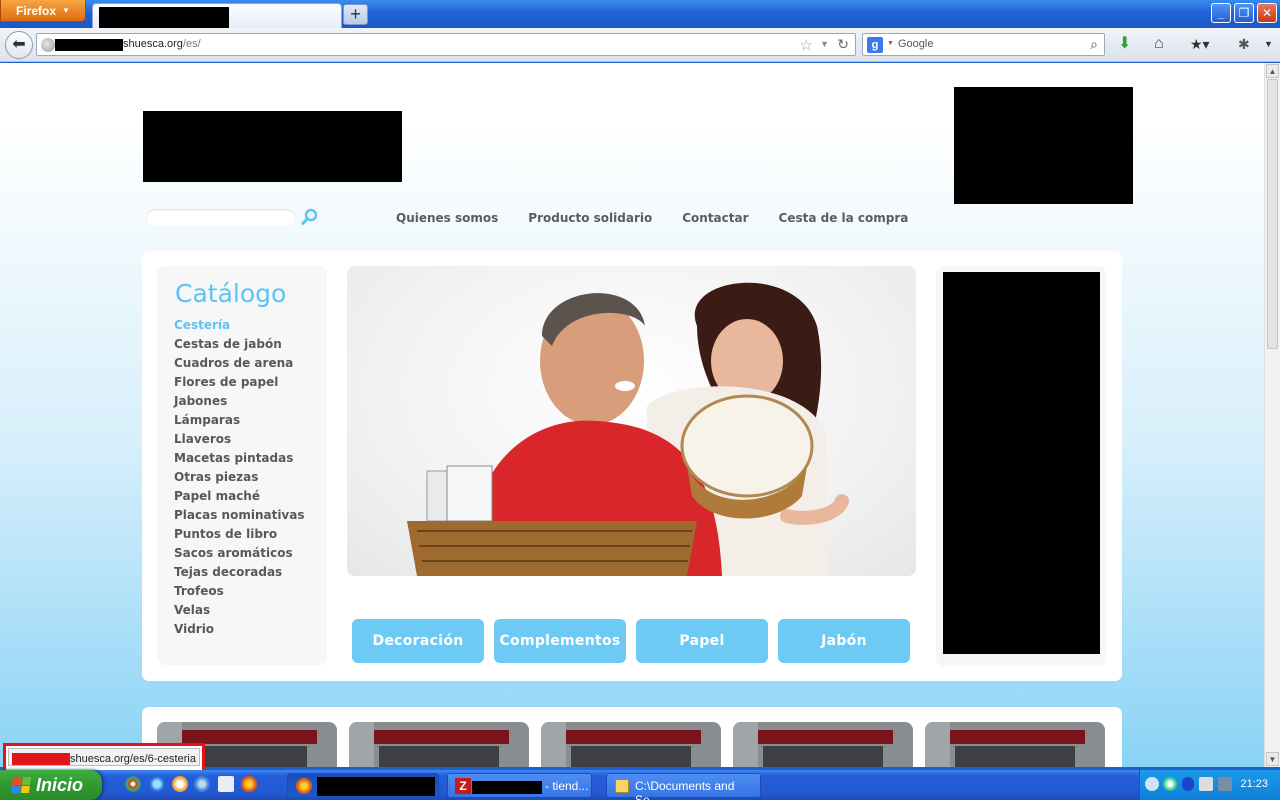  Describe the element at coordinates (239, 515) in the screenshot. I see `category-link: Placas nominativas` at that location.